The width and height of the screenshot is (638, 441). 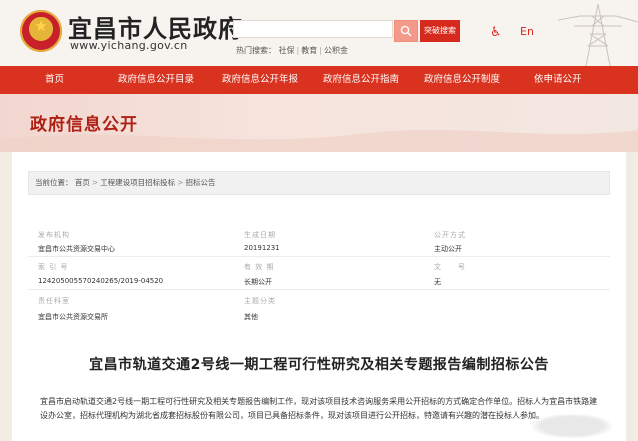 What do you see at coordinates (313, 29) in the screenshot?
I see `search-input` at bounding box center [313, 29].